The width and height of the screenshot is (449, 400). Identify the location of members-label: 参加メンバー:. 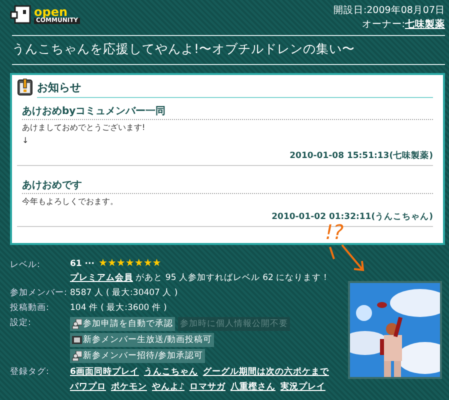
(39, 293).